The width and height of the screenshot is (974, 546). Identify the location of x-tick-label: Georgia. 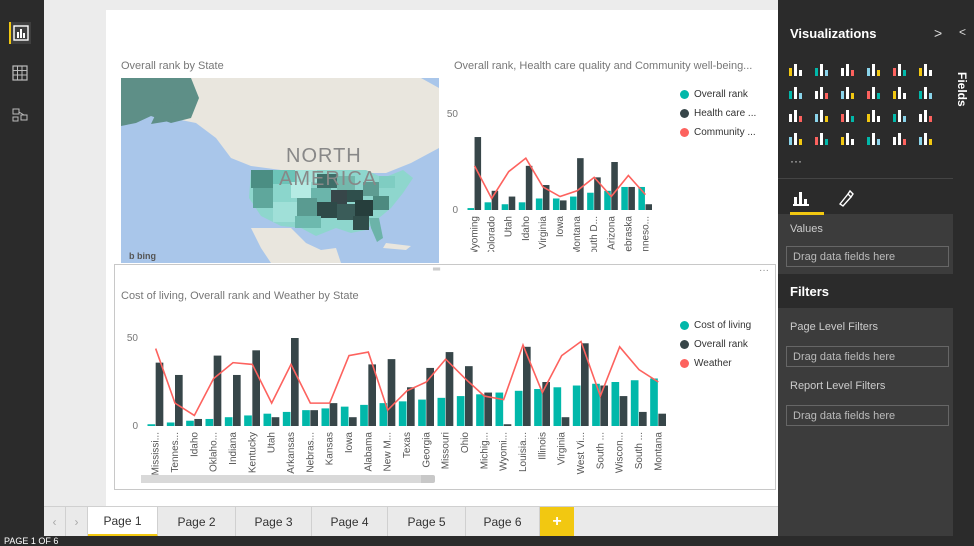
(426, 450).